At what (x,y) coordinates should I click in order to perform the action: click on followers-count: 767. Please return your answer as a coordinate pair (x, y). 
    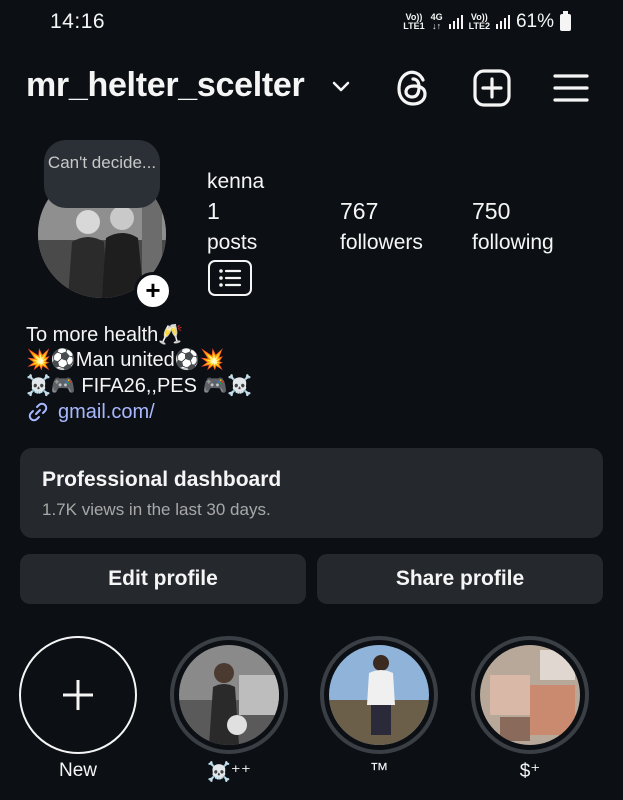
    Looking at the image, I should click on (359, 211).